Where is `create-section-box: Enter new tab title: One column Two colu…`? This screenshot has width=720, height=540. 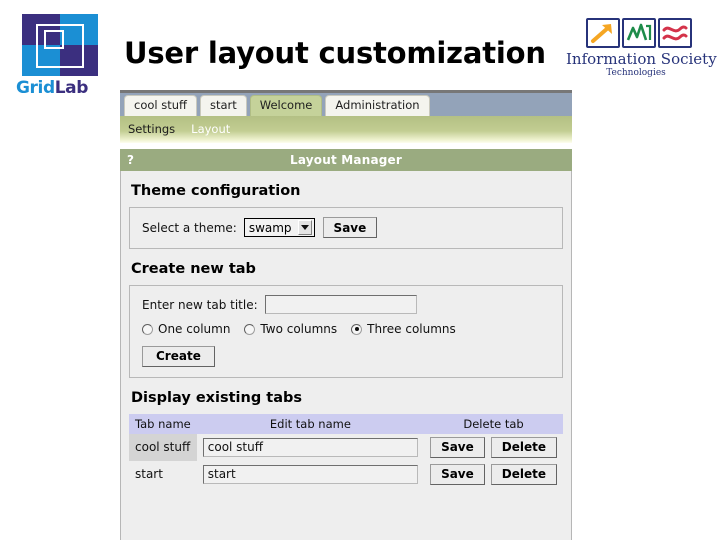 create-section-box: Enter new tab title: One column Two colu… is located at coordinates (346, 331).